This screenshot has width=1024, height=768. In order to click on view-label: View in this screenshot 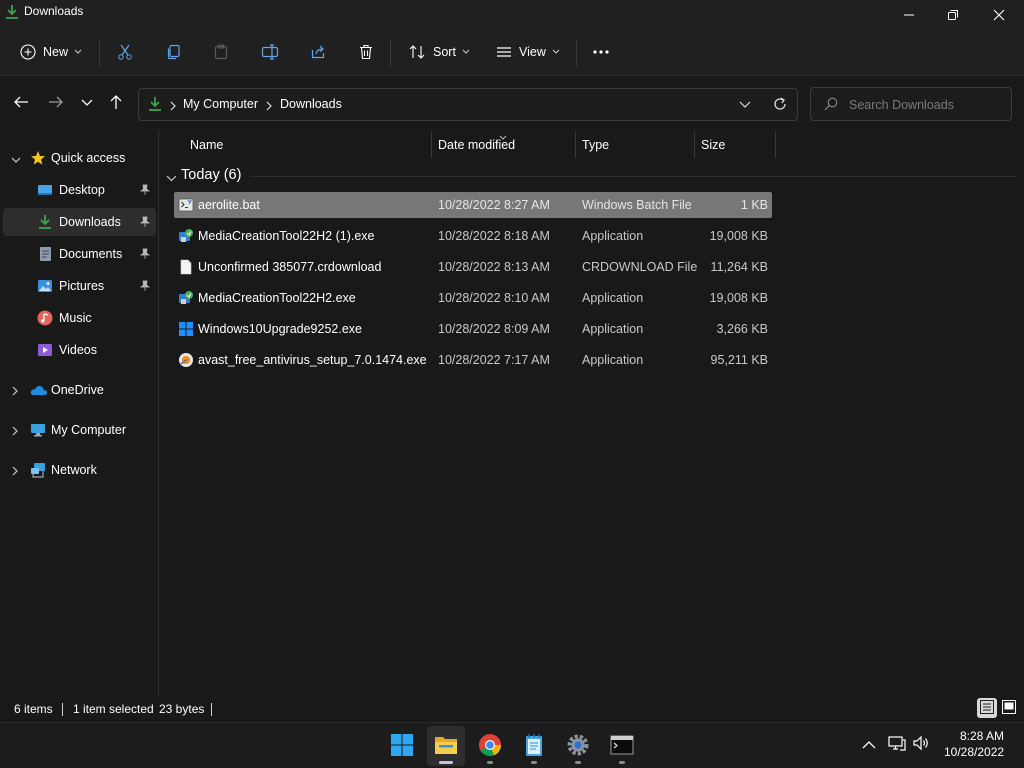, I will do `click(532, 52)`.